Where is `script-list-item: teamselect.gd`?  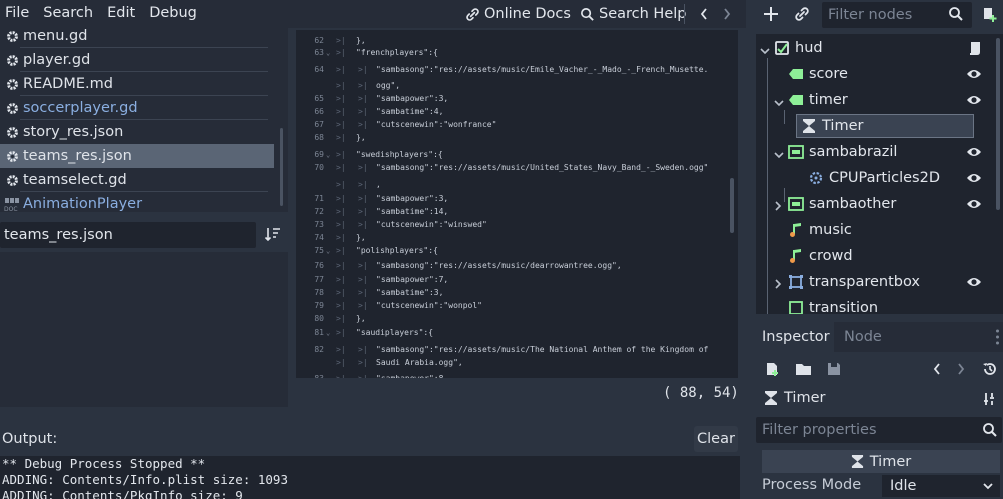
script-list-item: teamselect.gd is located at coordinates (137, 180).